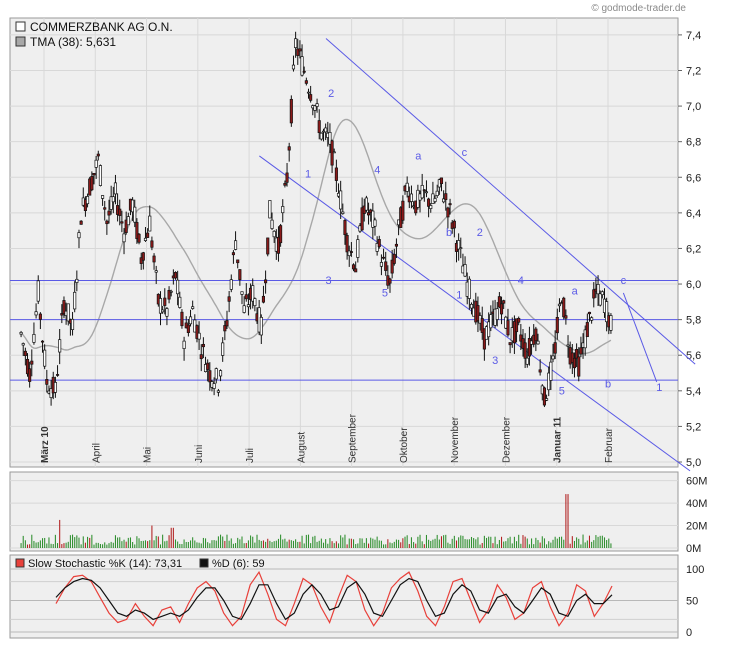 This screenshot has width=730, height=649. Describe the element at coordinates (506, 439) in the screenshot. I see `month-label: Dezember` at that location.